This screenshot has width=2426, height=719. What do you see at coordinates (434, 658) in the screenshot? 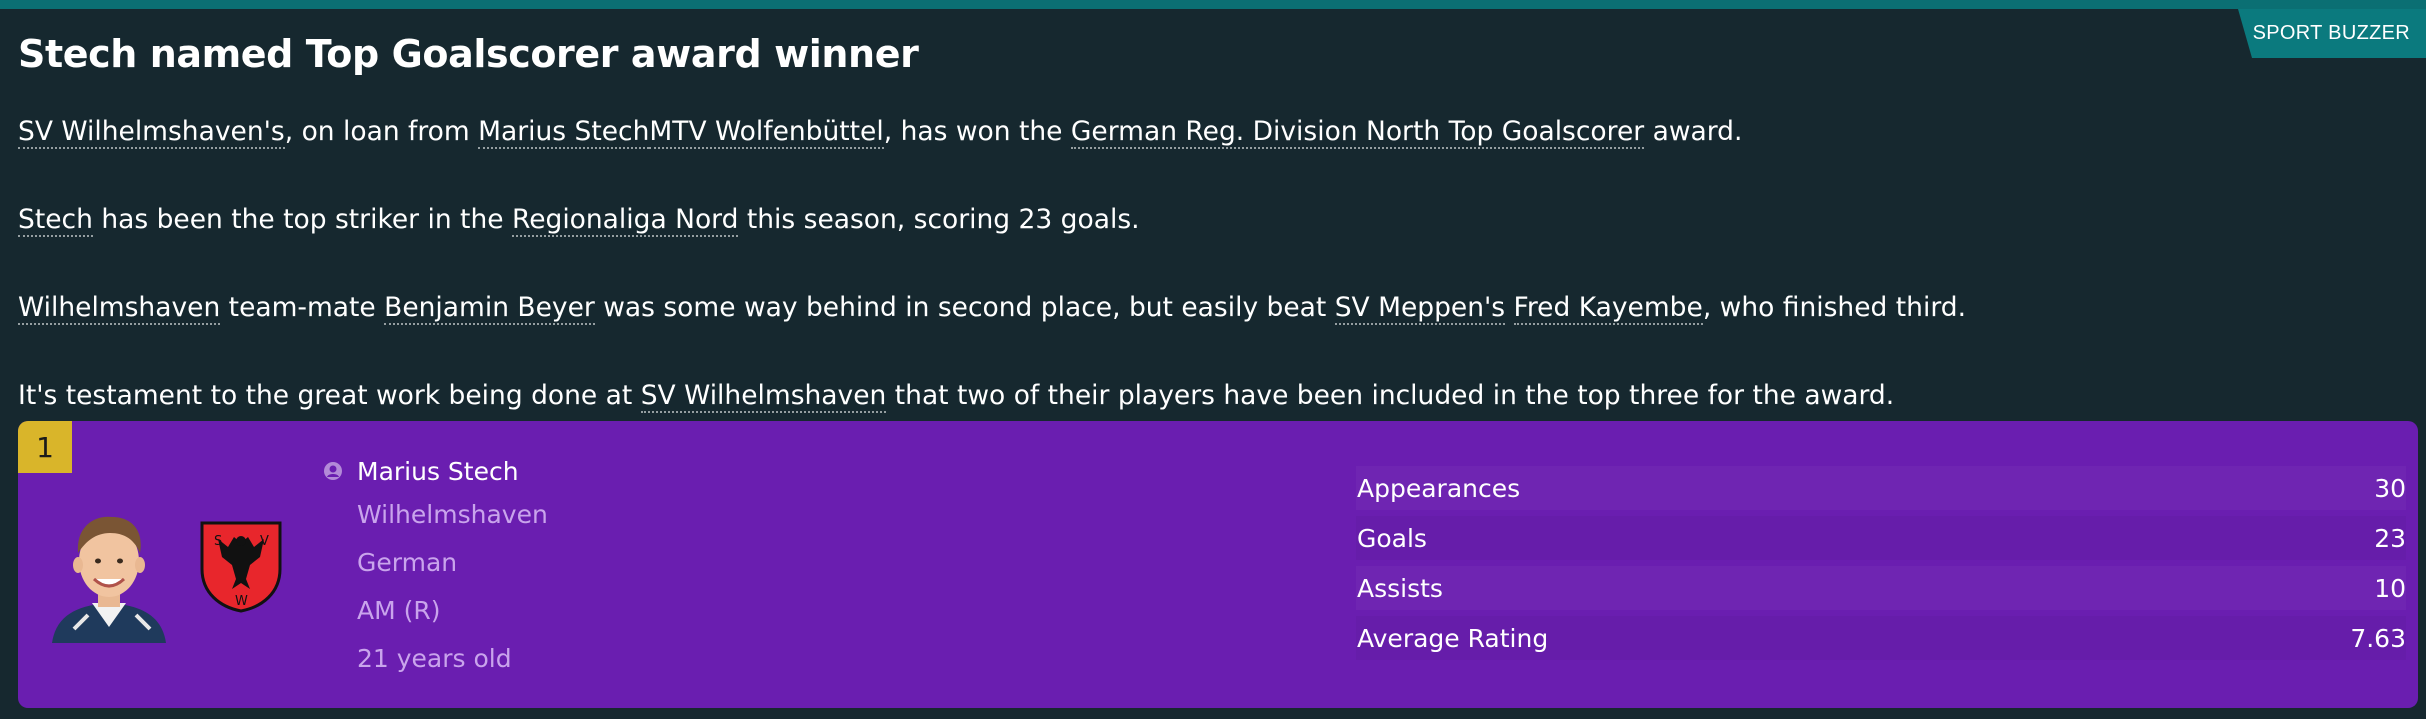
I see `player-age: 21 years old` at bounding box center [434, 658].